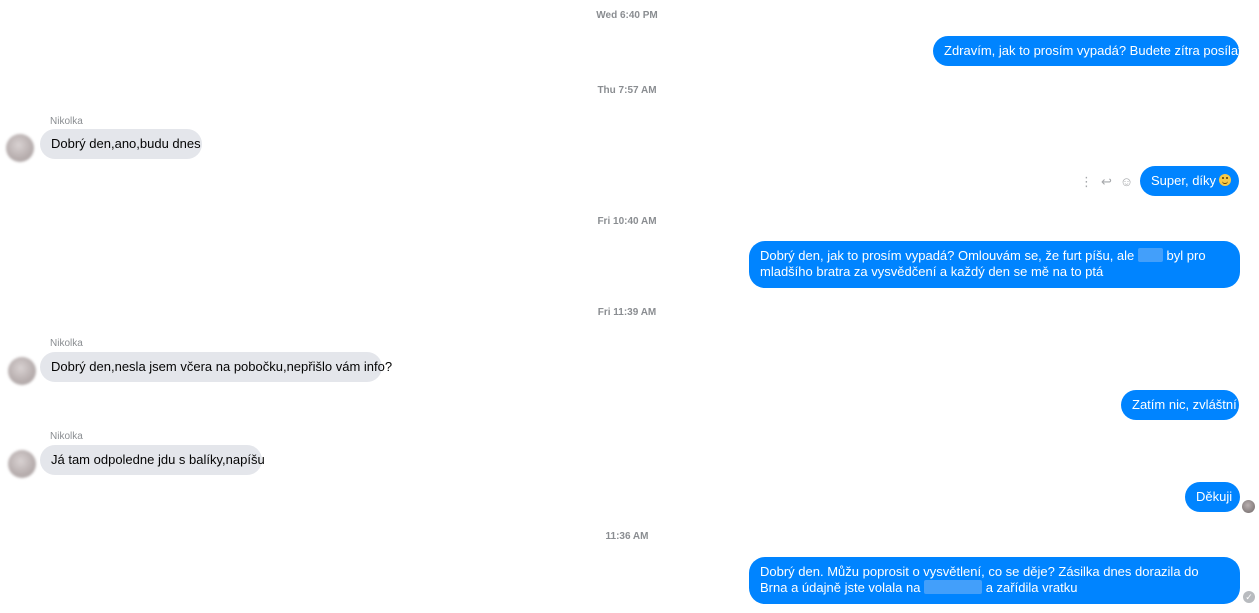 This screenshot has height=613, width=1259. Describe the element at coordinates (152, 460) in the screenshot. I see `incoming-message: Já tam odpoledne jdu s balíky,napíšu` at that location.